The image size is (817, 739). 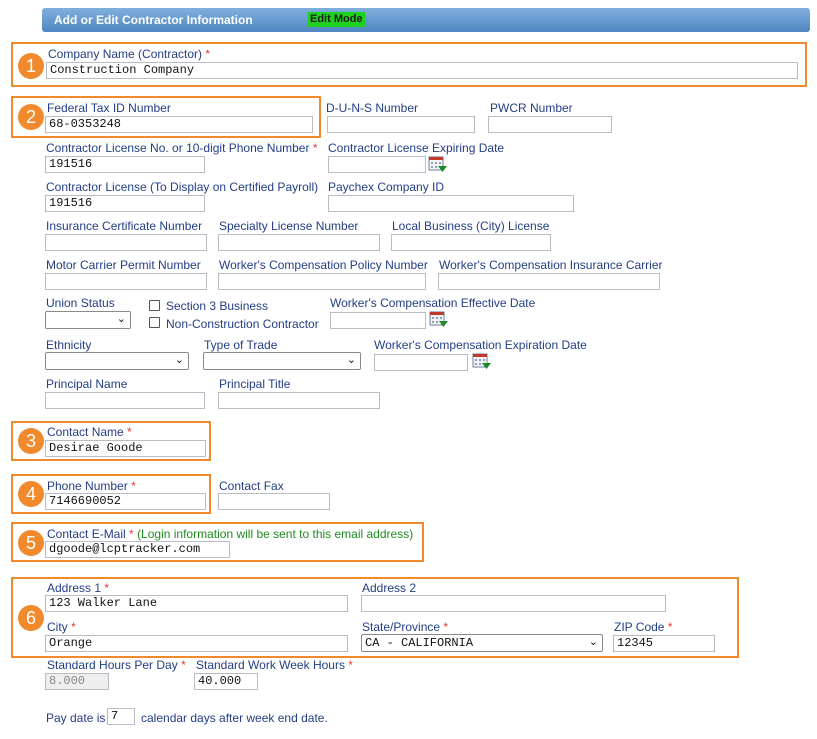 What do you see at coordinates (80, 303) in the screenshot?
I see `union-status-label: Union Status` at bounding box center [80, 303].